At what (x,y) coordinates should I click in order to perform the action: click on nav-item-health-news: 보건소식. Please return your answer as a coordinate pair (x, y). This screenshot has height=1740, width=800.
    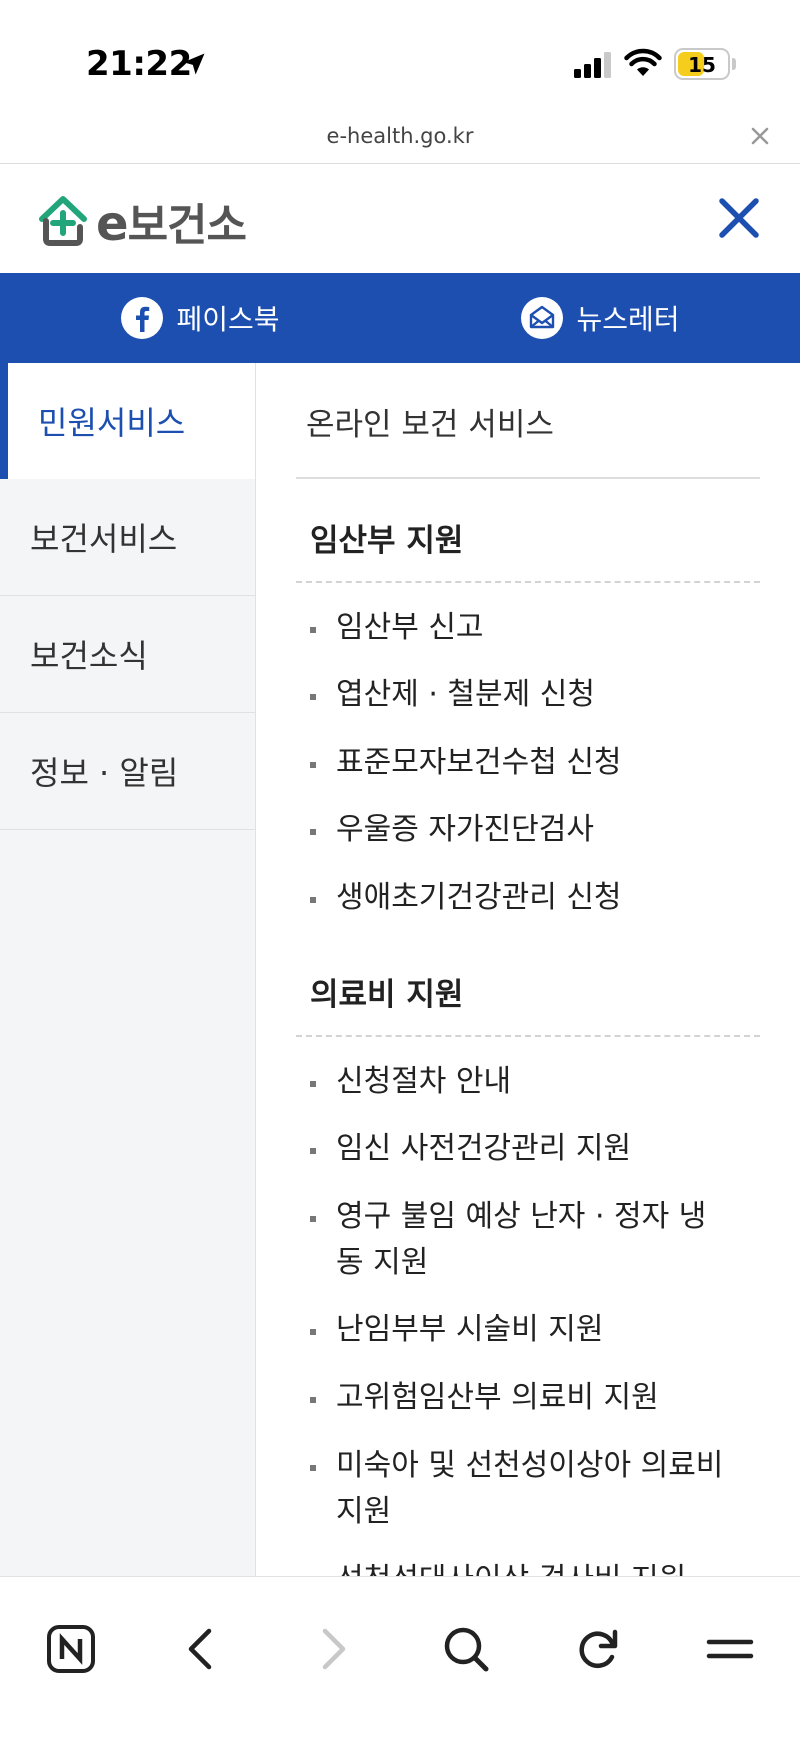
    Looking at the image, I should click on (127, 654).